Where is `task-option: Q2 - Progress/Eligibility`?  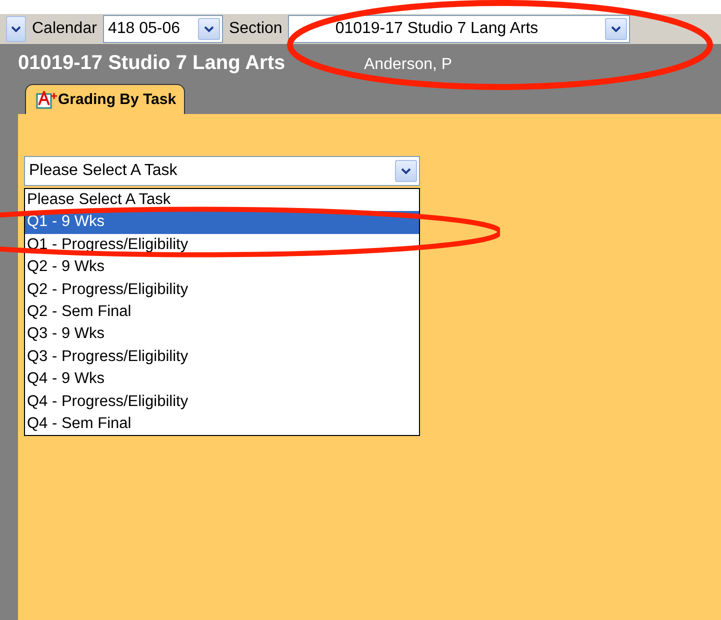 task-option: Q2 - Progress/Eligibility is located at coordinates (222, 289).